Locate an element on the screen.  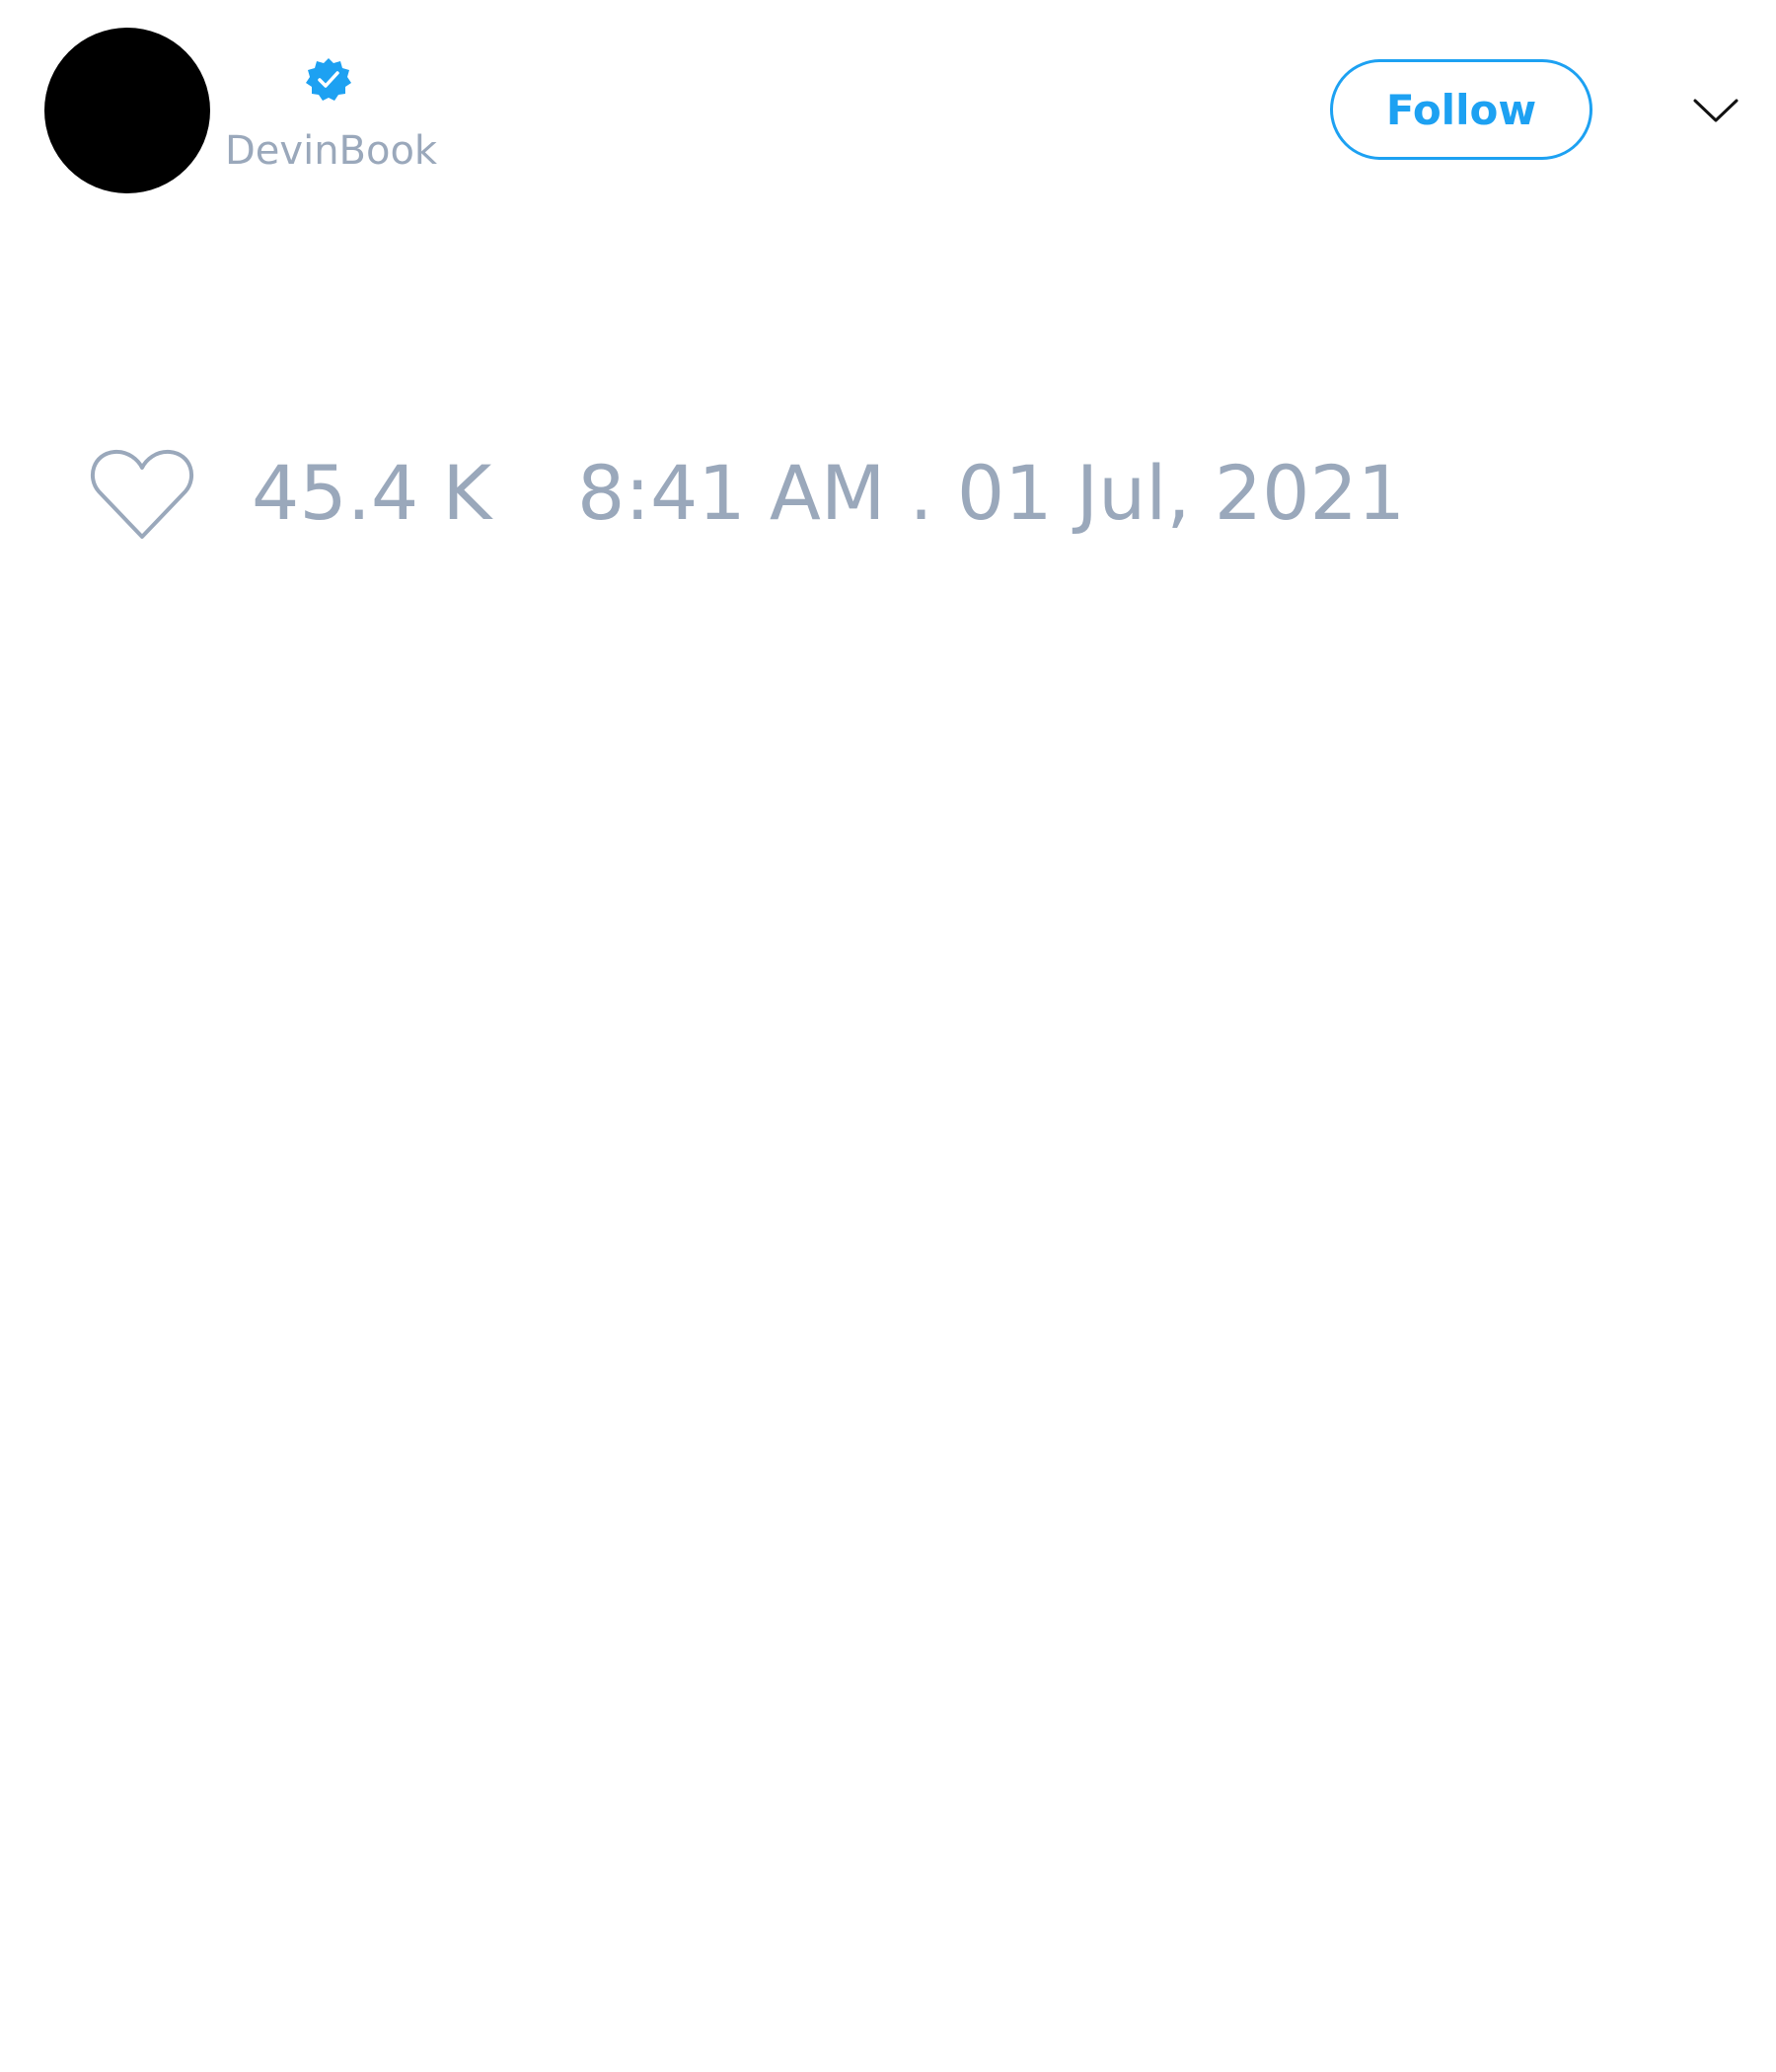
heart-icon is located at coordinates (142, 494).